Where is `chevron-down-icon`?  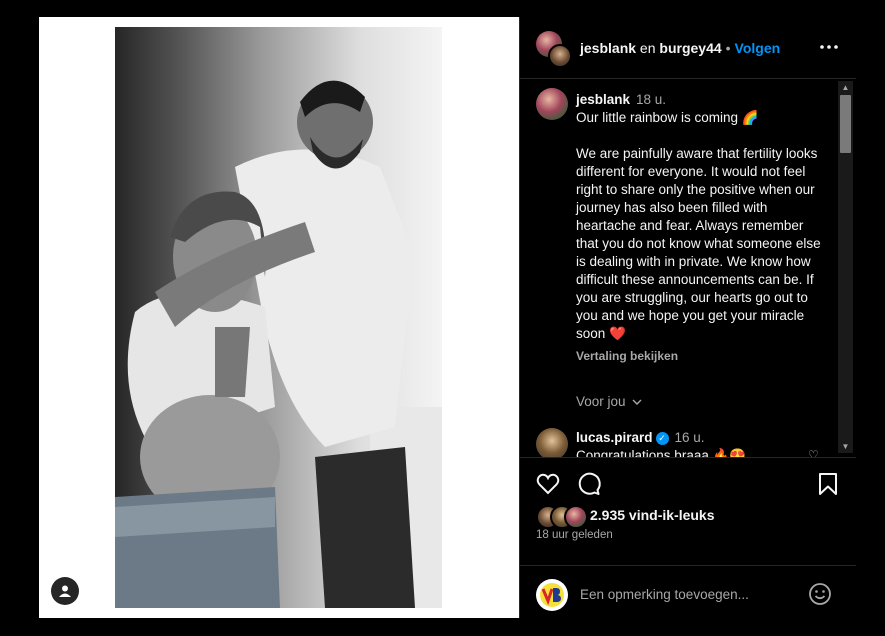
chevron-down-icon is located at coordinates (637, 402).